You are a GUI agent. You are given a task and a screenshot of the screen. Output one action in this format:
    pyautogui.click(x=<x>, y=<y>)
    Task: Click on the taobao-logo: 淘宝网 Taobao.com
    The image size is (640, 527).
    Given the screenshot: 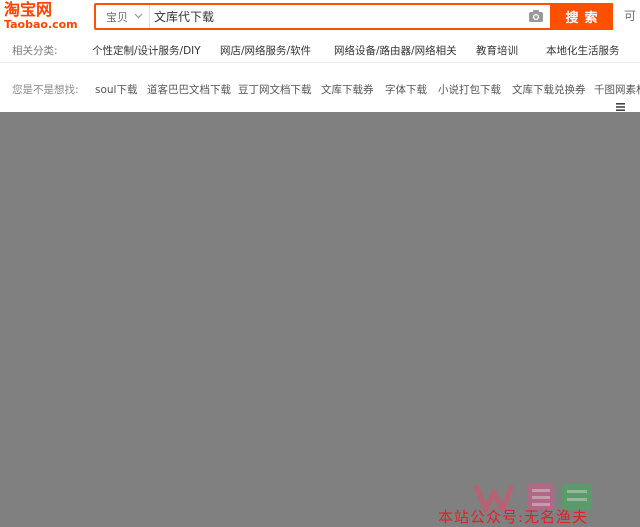 What is the action you would take?
    pyautogui.click(x=41, y=16)
    